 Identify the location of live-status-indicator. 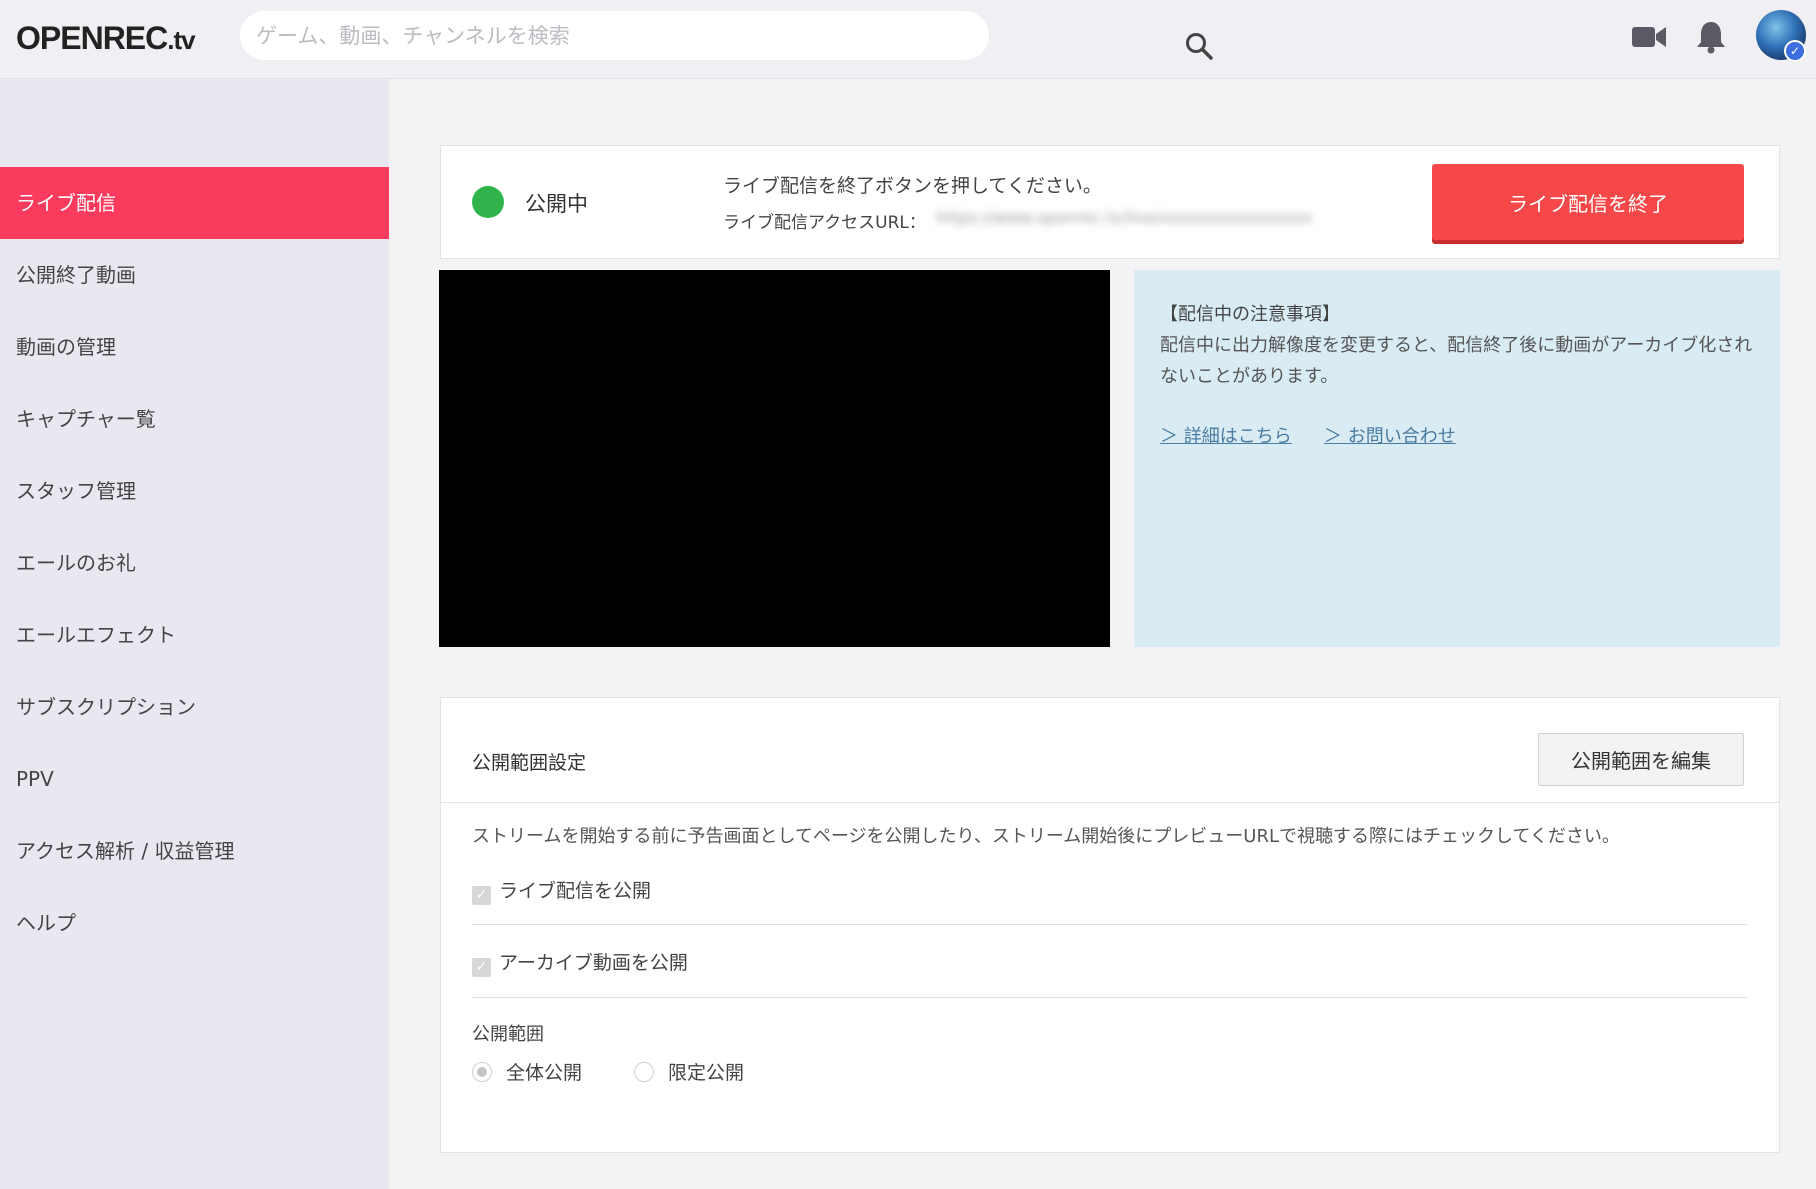
(488, 202).